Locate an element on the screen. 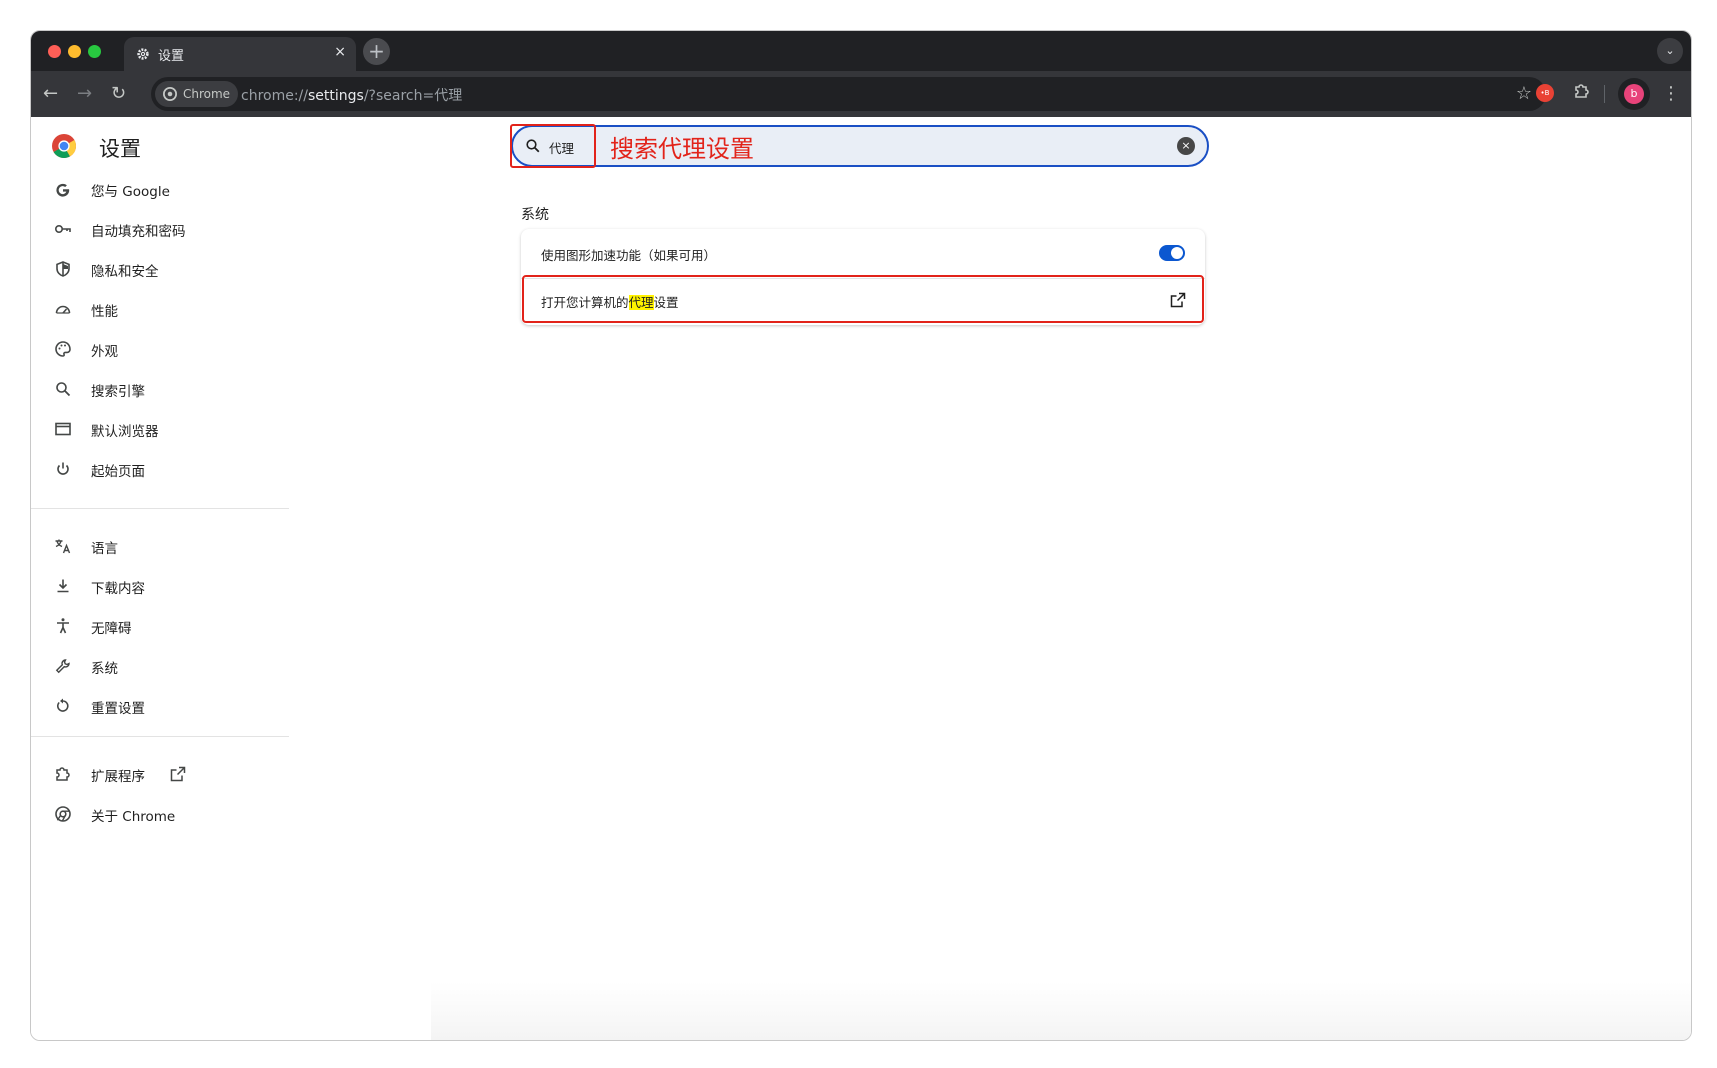 This screenshot has width=1717, height=1068. sidebar-item-label: 隐私和安全 is located at coordinates (125, 272).